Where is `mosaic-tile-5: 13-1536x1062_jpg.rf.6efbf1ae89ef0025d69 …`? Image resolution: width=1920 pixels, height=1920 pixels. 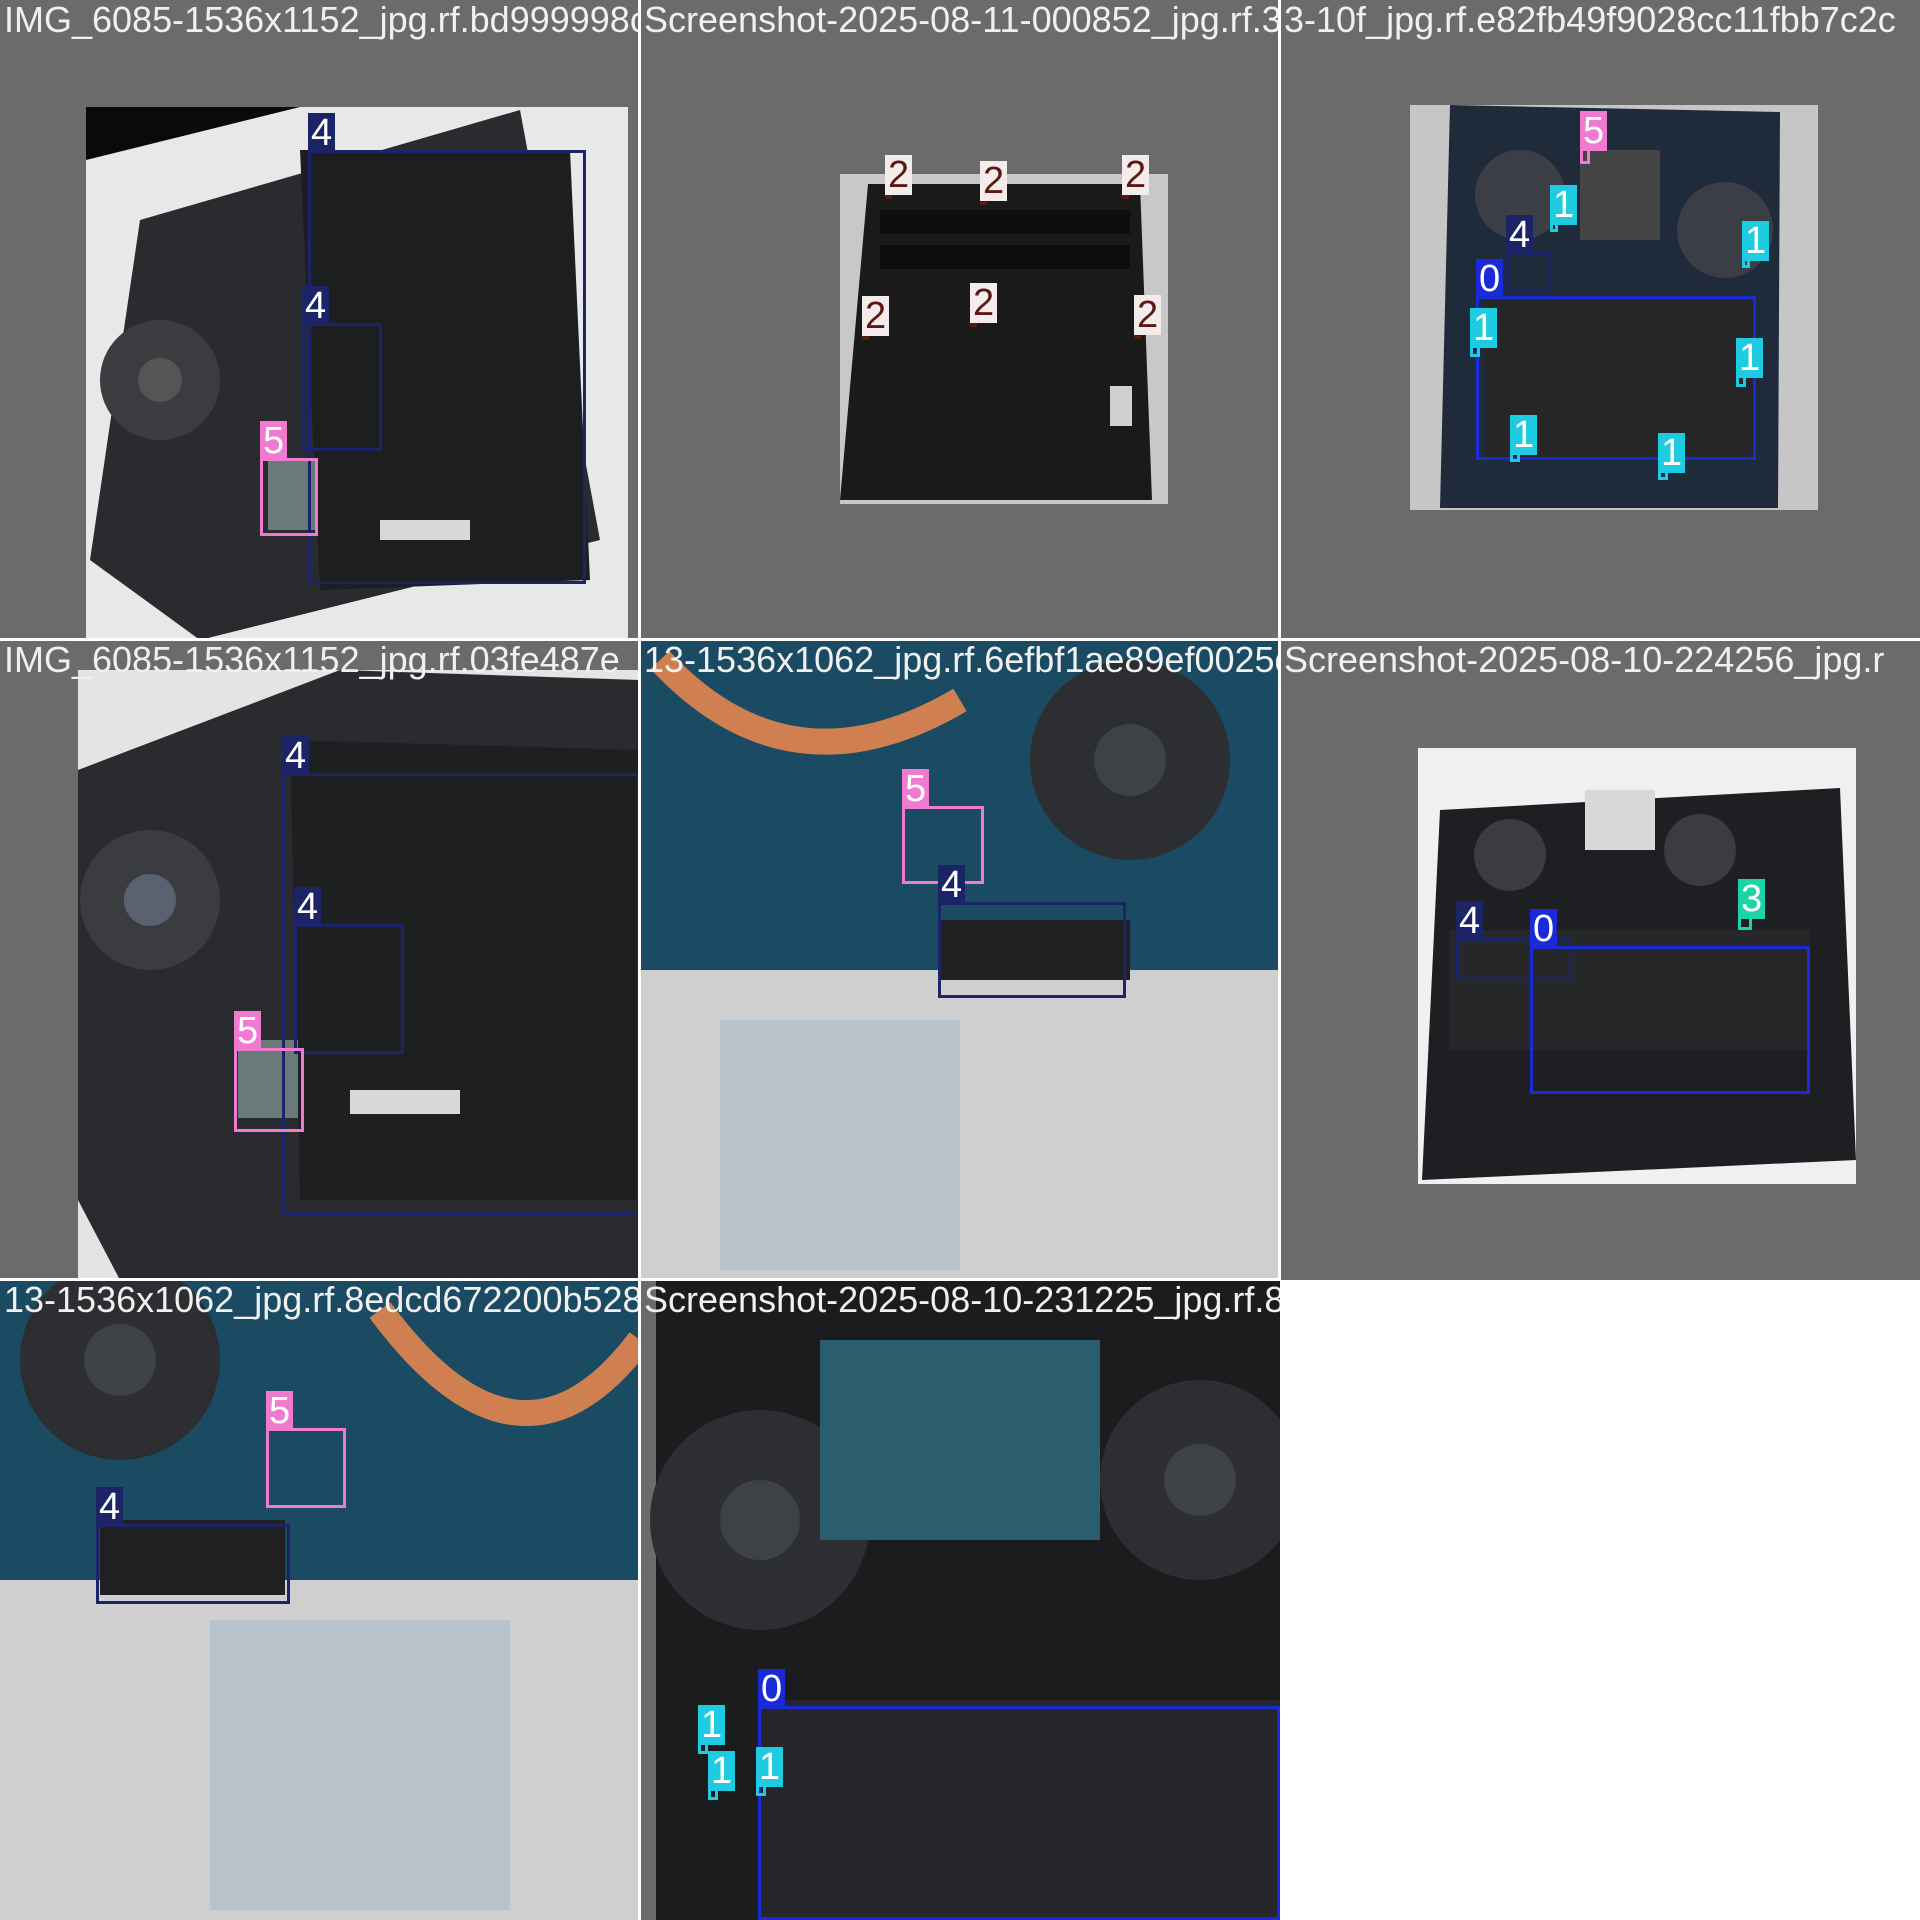 mosaic-tile-5: 13-1536x1062_jpg.rf.6efbf1ae89ef0025d69 … is located at coordinates (960, 960).